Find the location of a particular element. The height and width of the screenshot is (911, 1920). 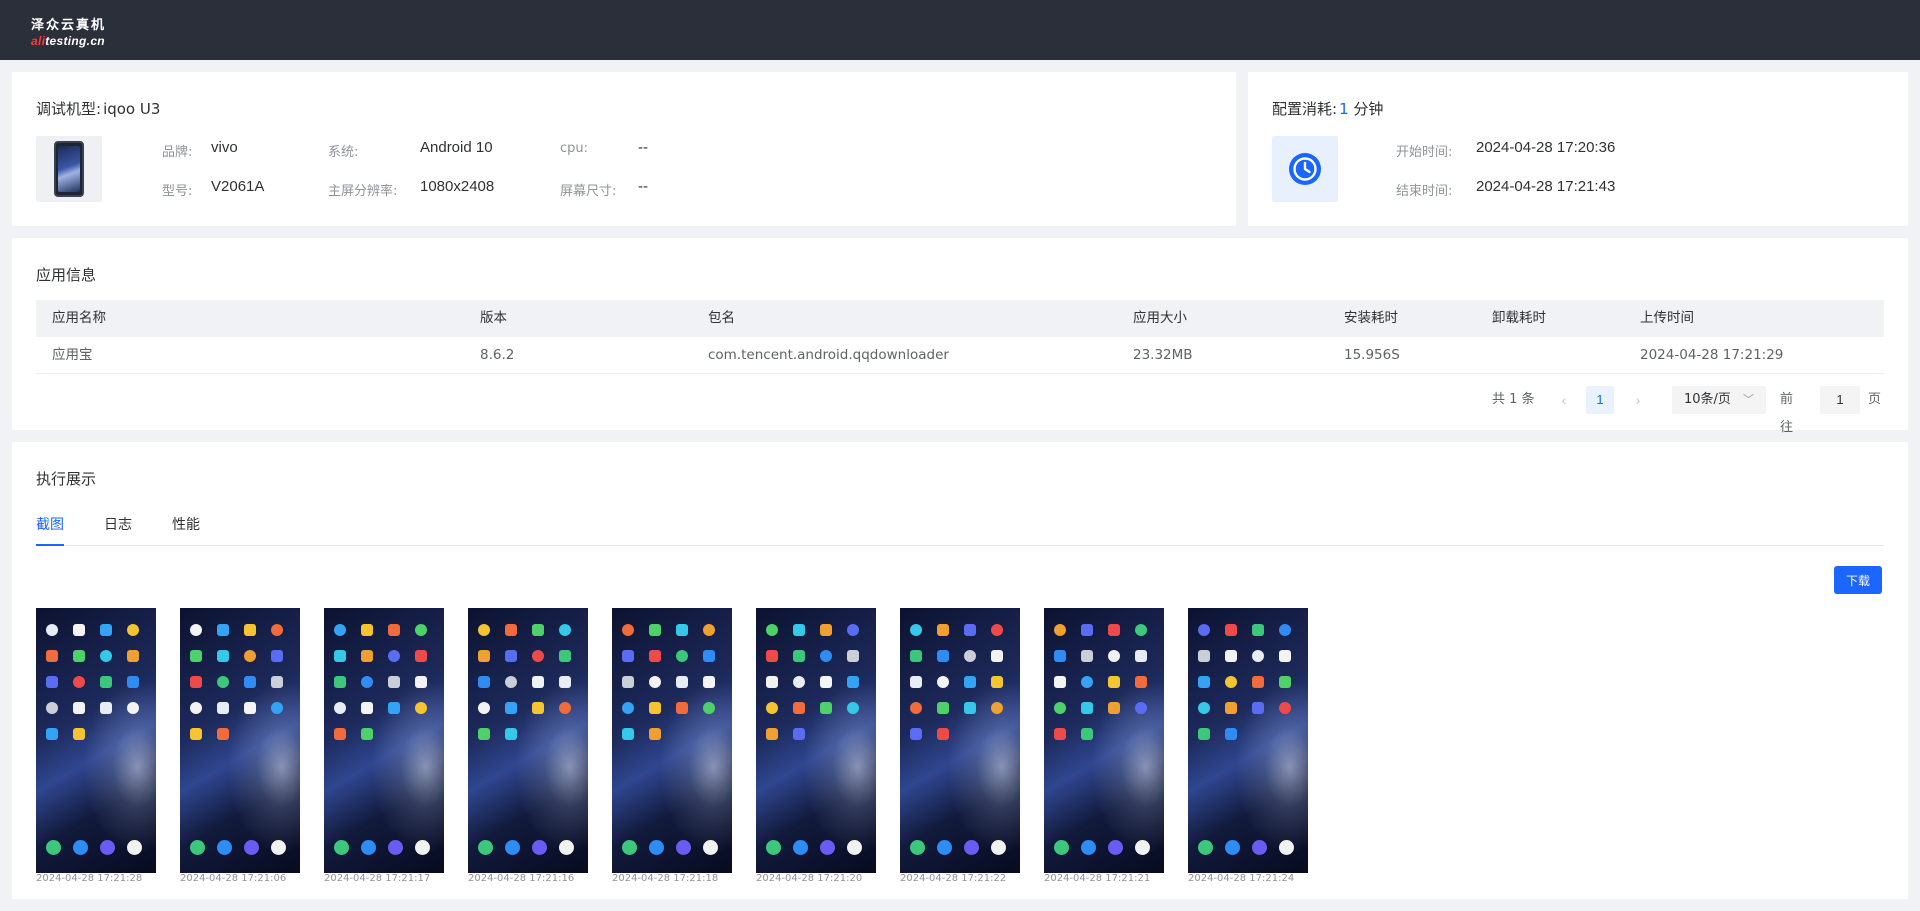

pagination-prev-button: ‹ is located at coordinates (1564, 400).